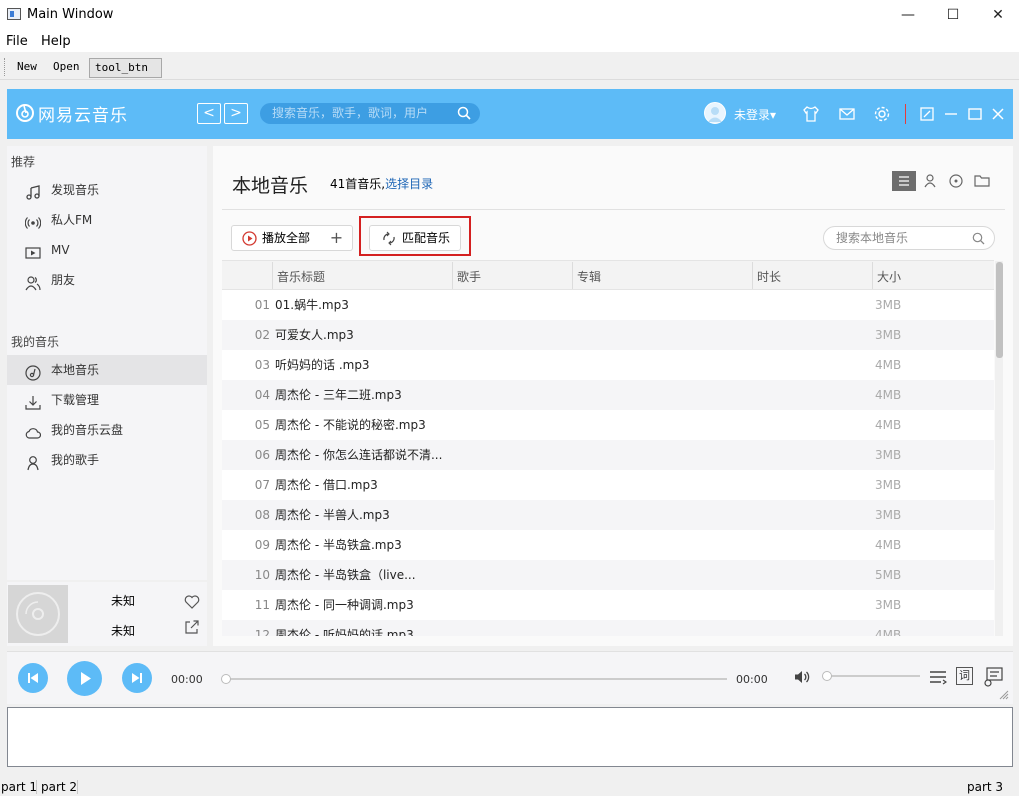  What do you see at coordinates (236, 113) in the screenshot?
I see `forward-button: >` at bounding box center [236, 113].